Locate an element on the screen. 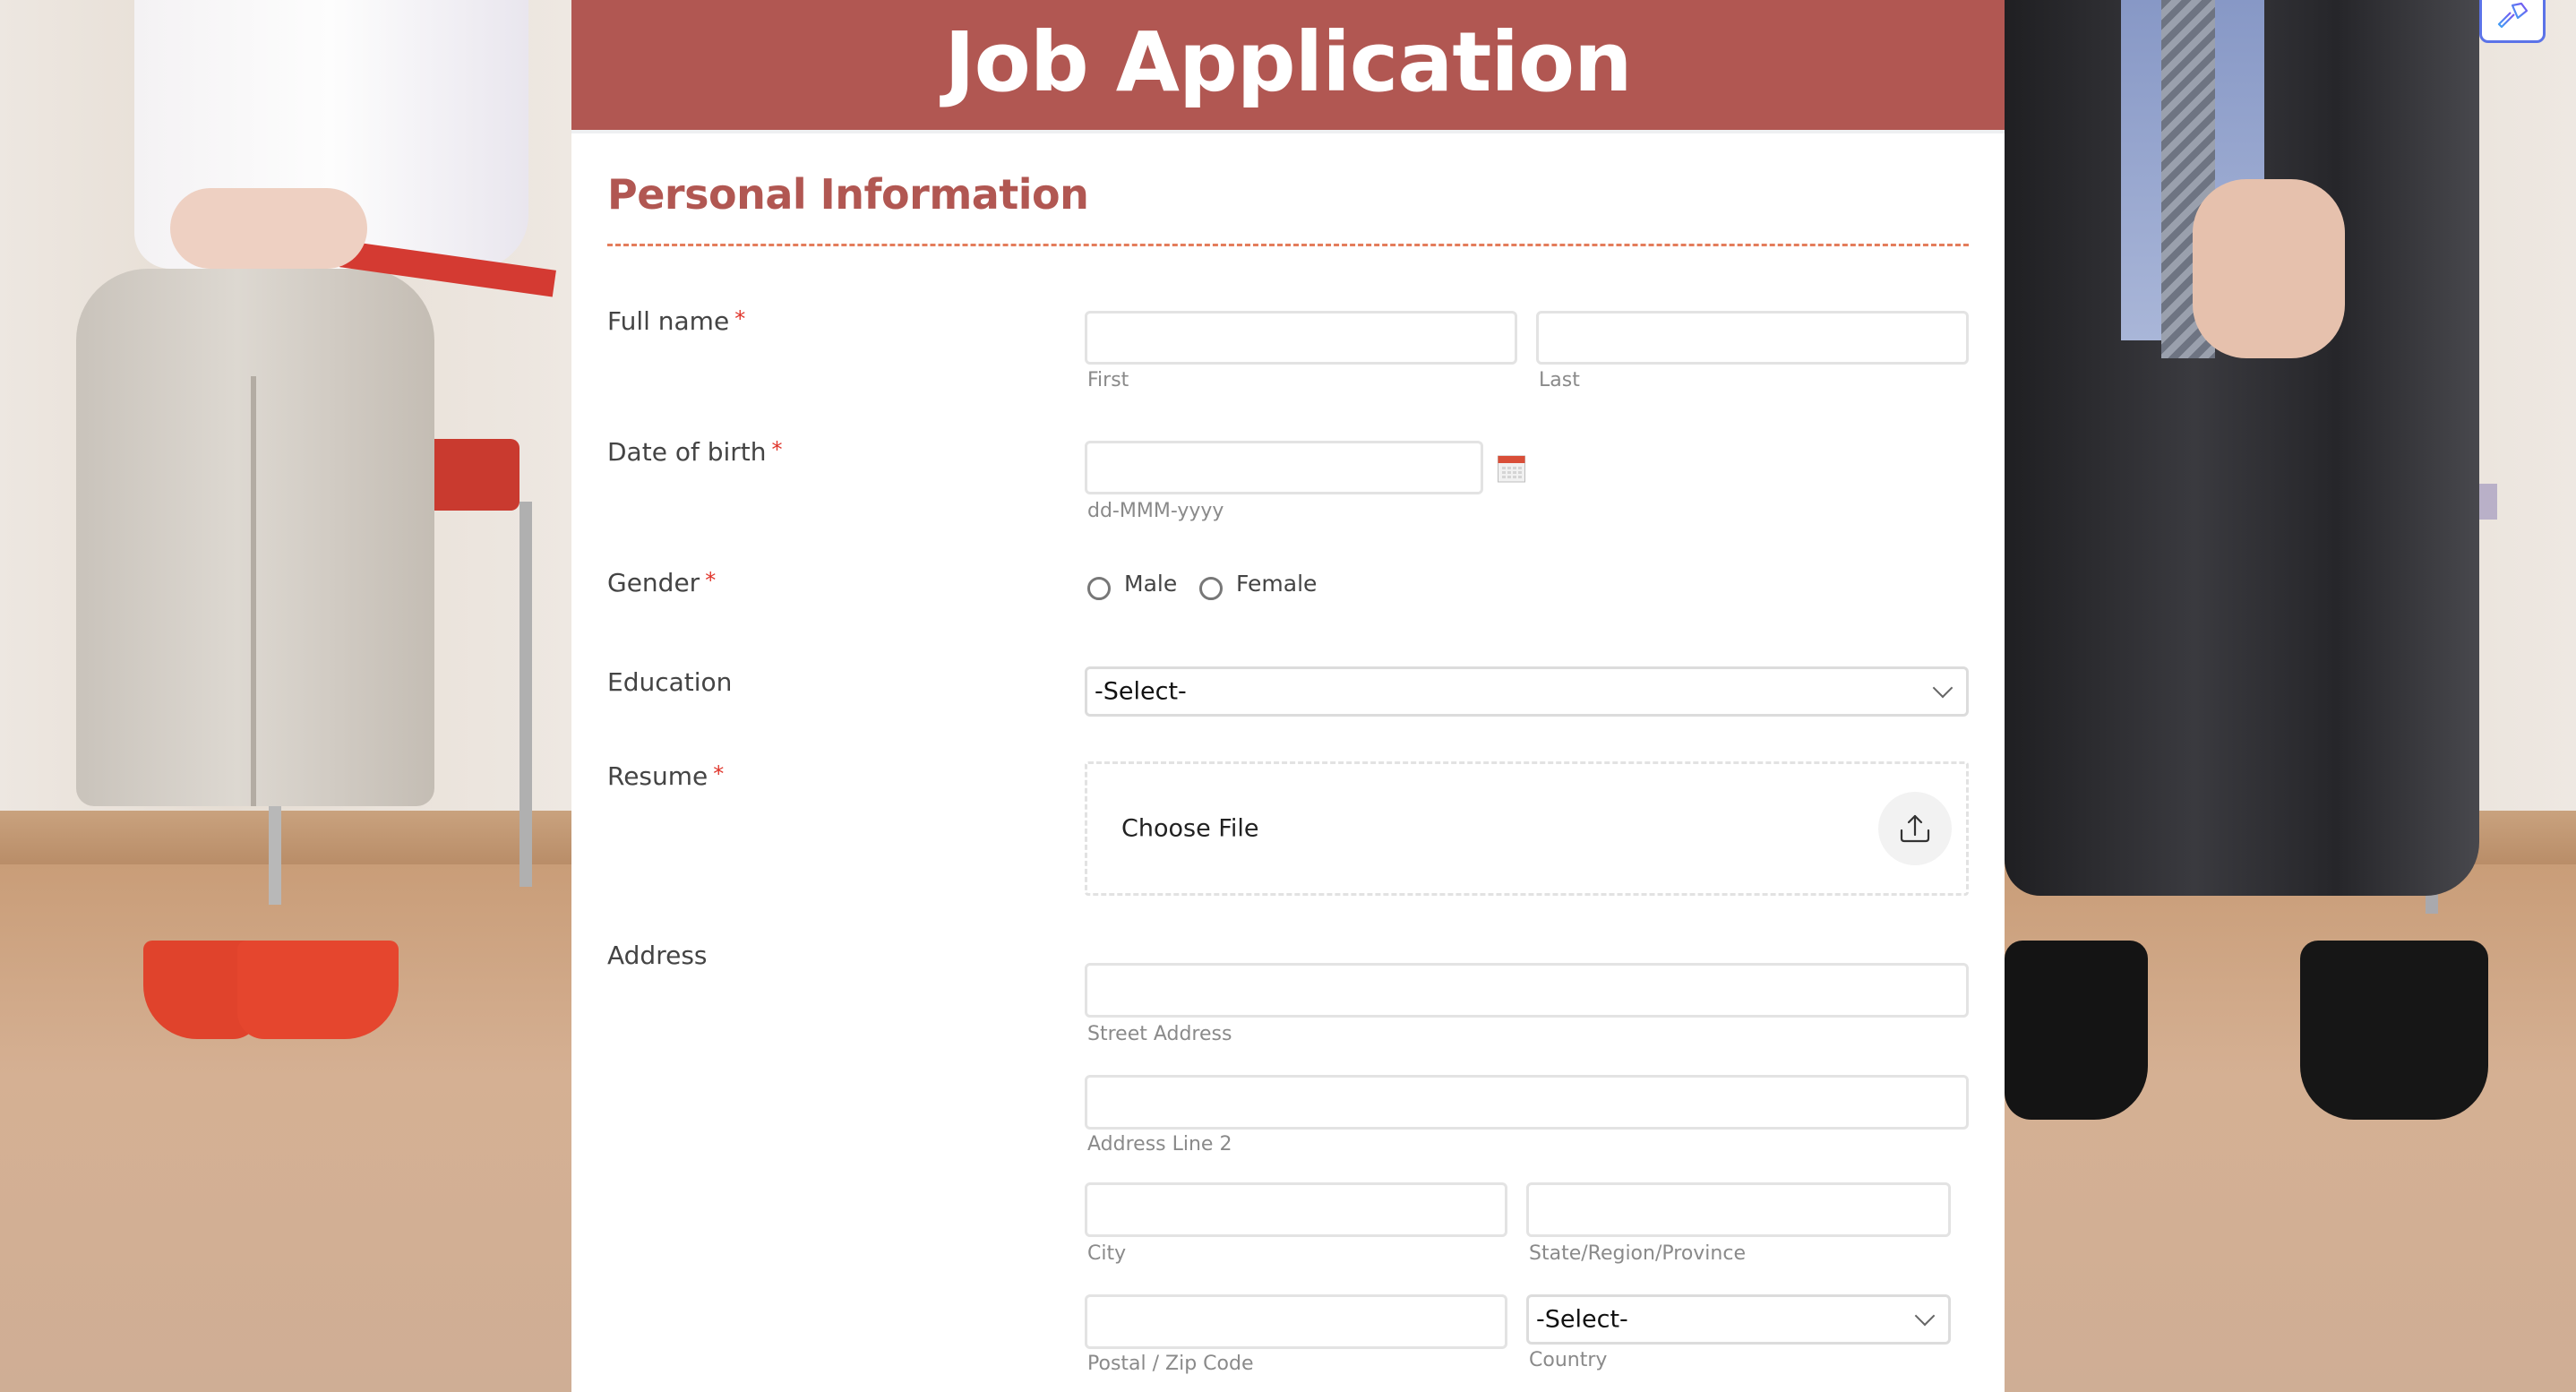 The image size is (2576, 1392). first-name-sublabel: First is located at coordinates (1108, 380).